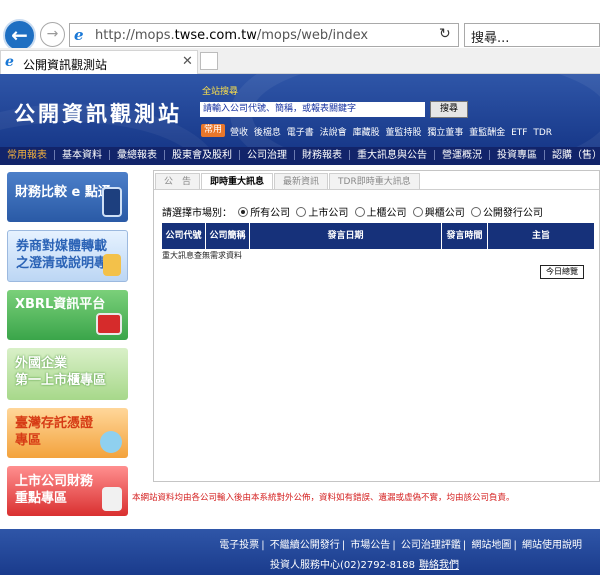 Image resolution: width=600 pixels, height=575 pixels. Describe the element at coordinates (41, 498) in the screenshot. I see `banner-label-line2: 重點專區` at that location.